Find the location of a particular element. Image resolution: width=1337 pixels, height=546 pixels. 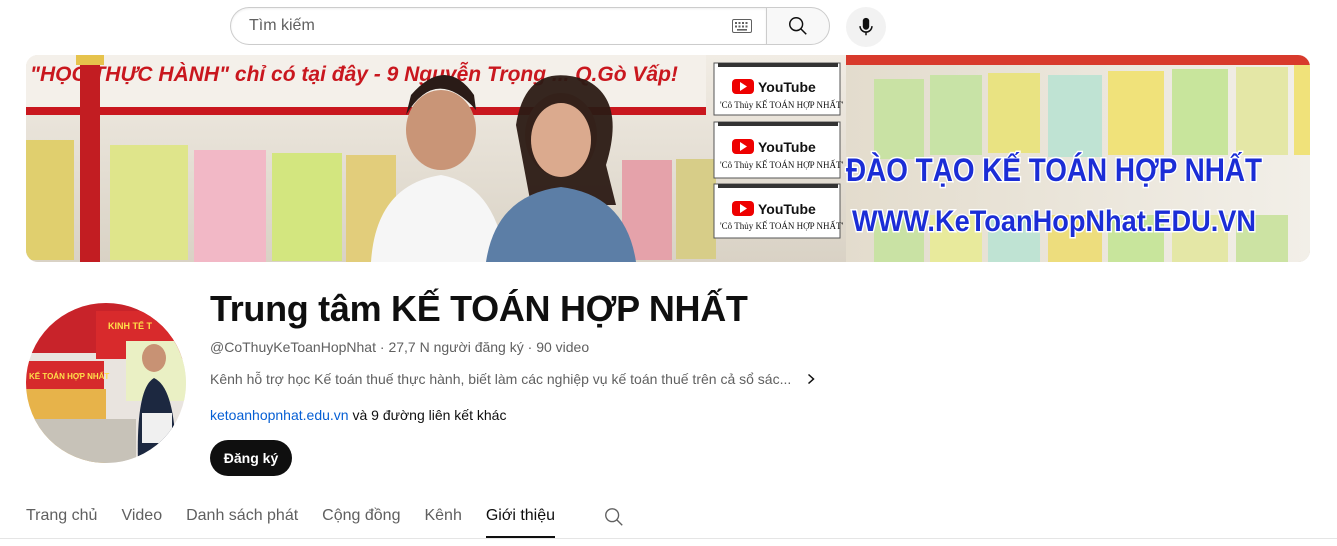

search-box is located at coordinates (498, 26).